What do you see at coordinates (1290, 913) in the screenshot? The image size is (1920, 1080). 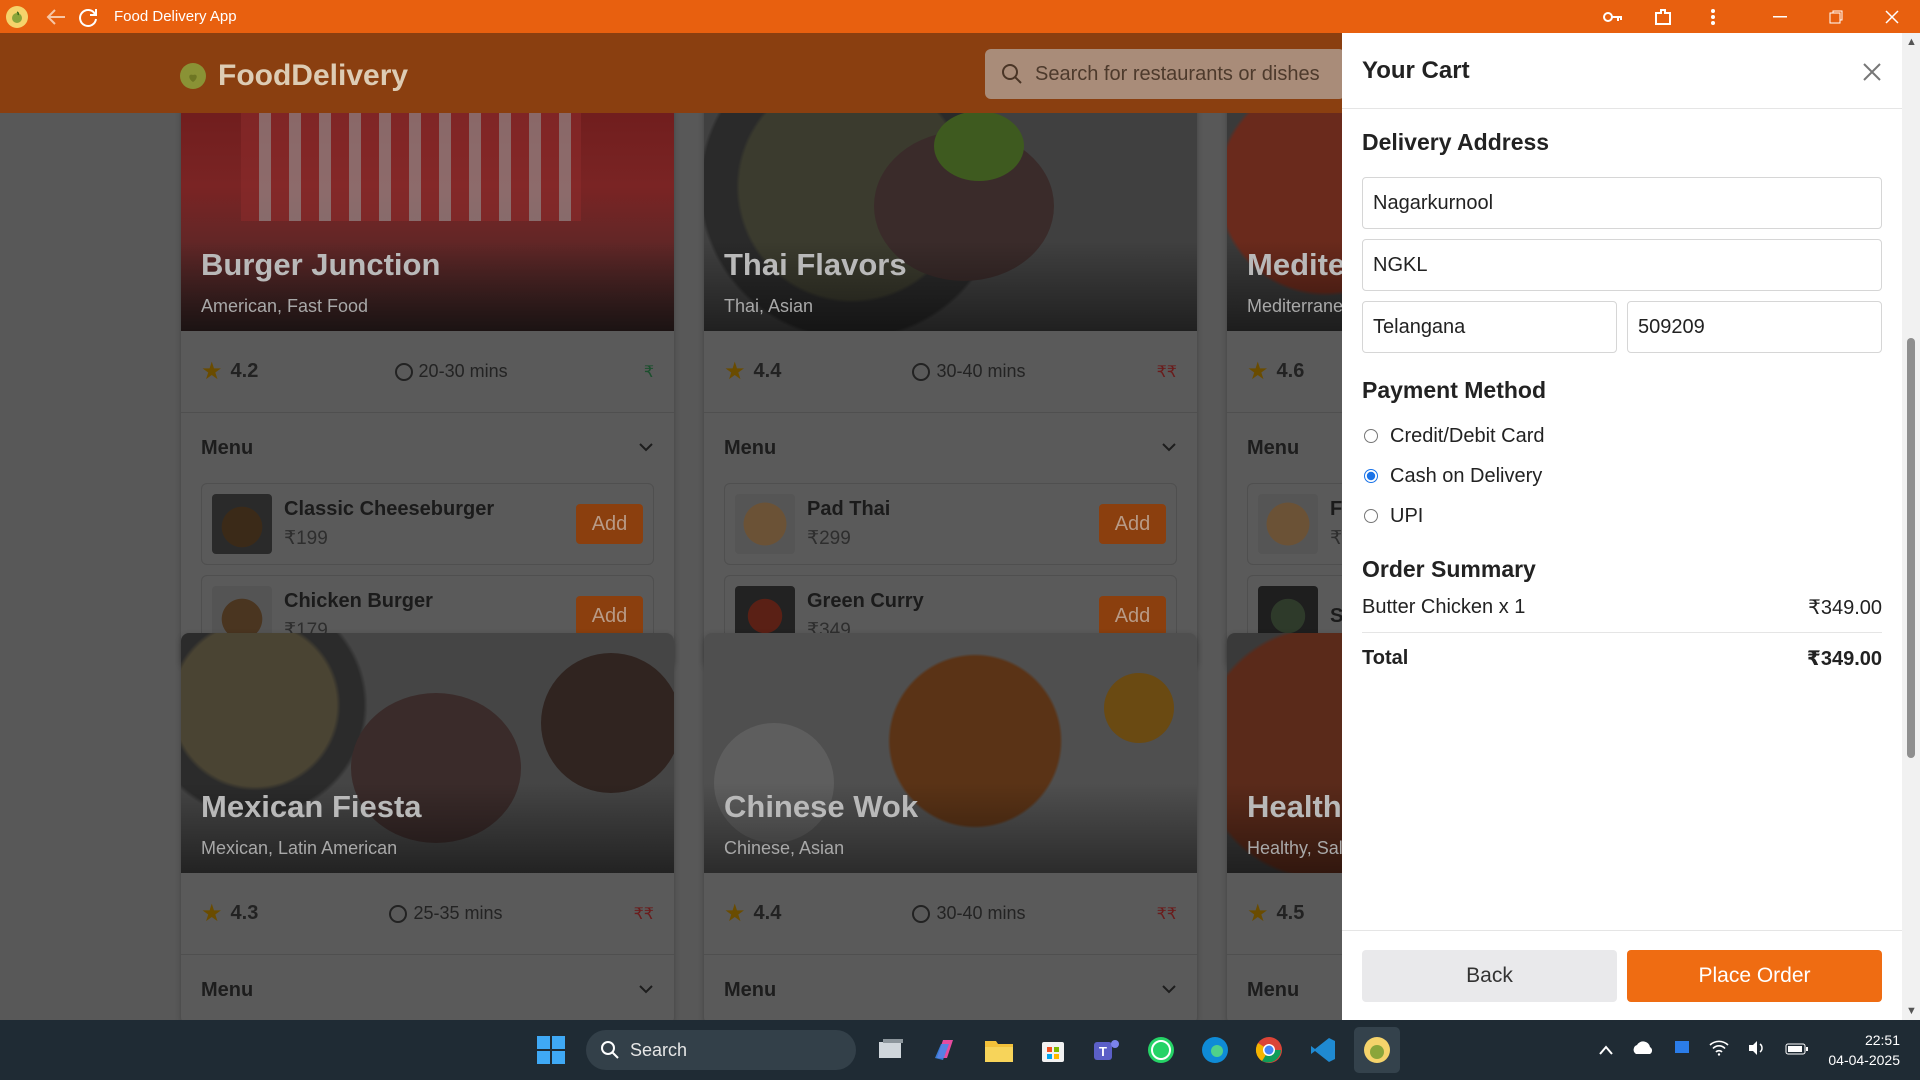 I see `rating-value: 4.5` at bounding box center [1290, 913].